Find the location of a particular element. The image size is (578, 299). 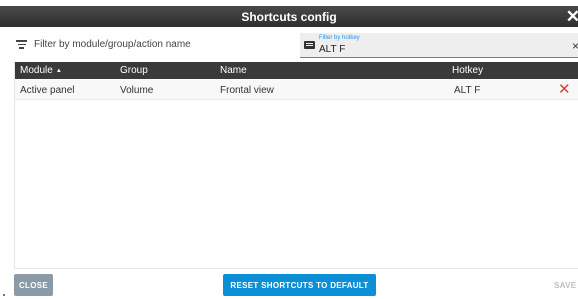

clear-hotkey-icon: × is located at coordinates (575, 46).